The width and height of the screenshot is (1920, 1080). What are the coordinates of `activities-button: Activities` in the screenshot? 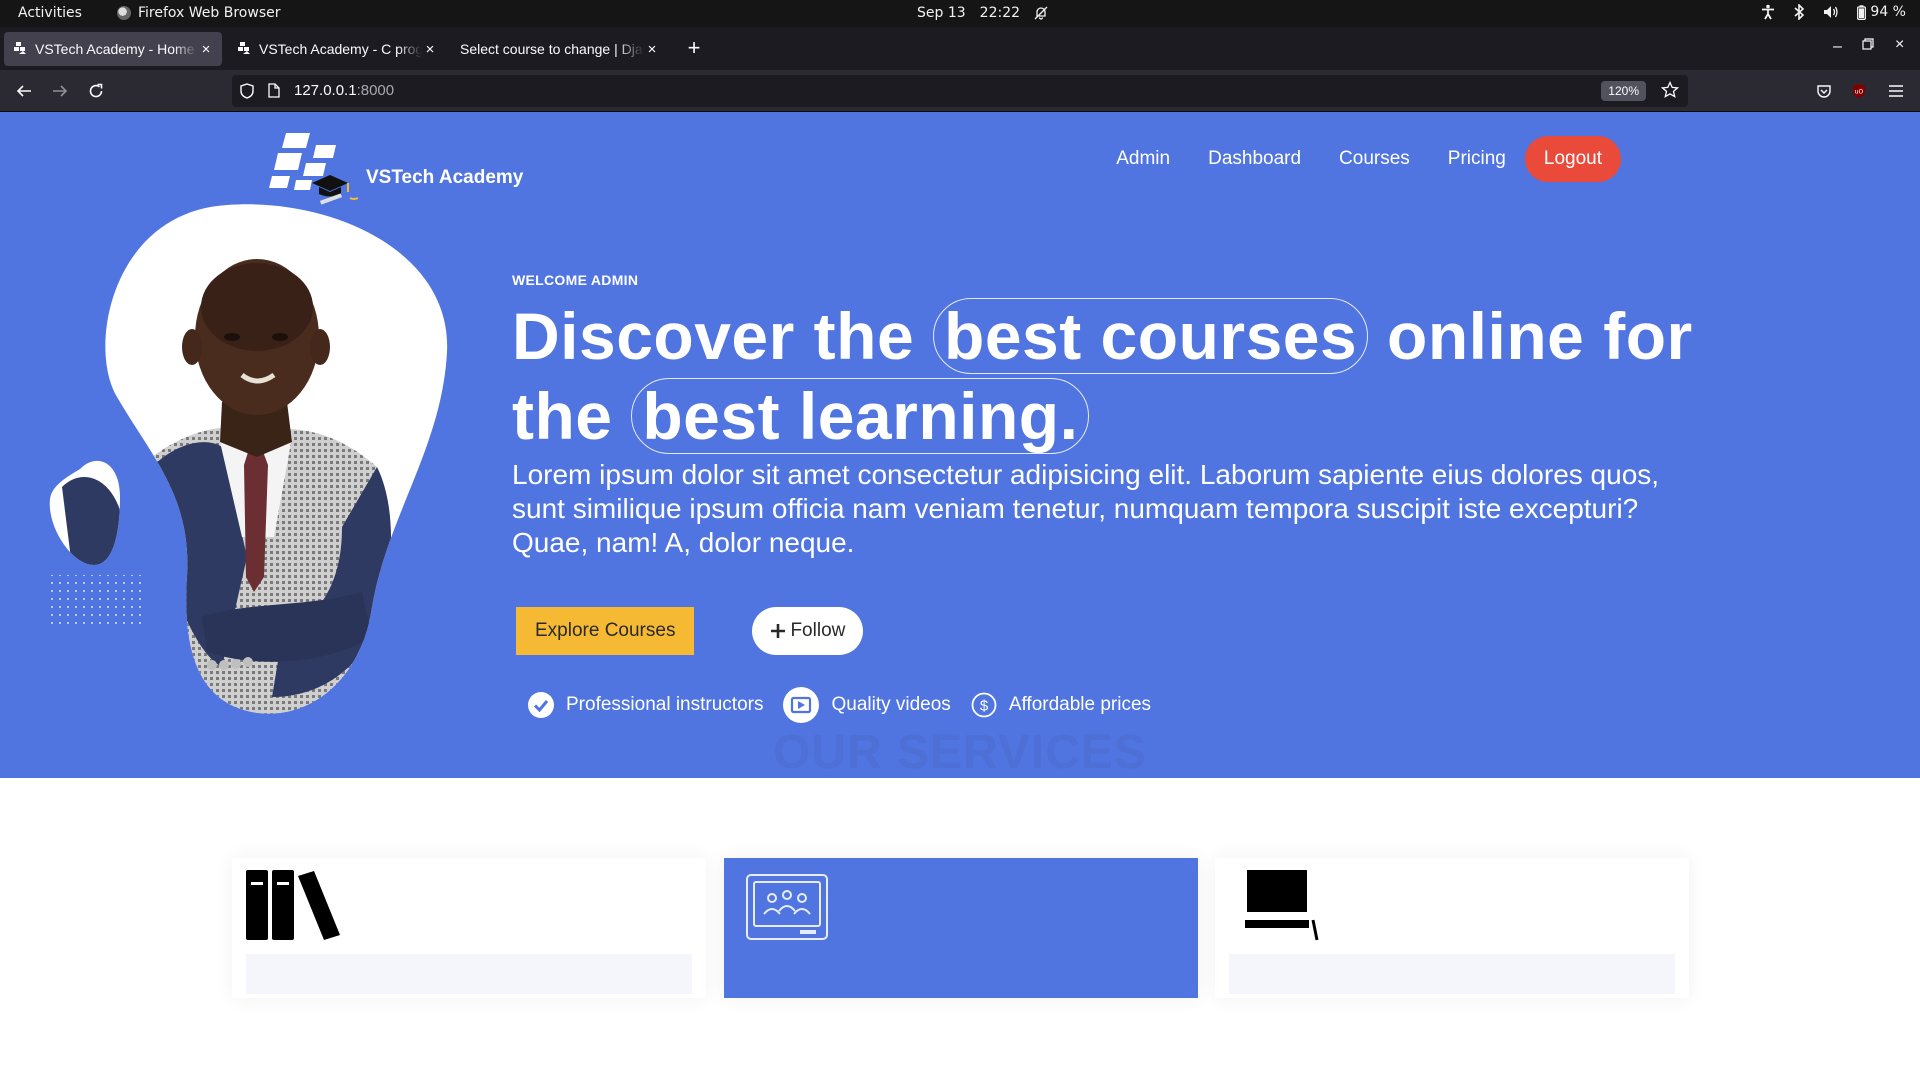 It's located at (50, 13).